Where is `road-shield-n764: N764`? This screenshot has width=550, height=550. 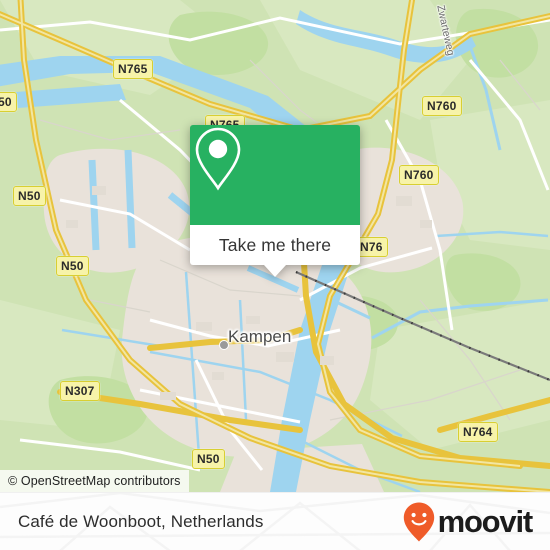
road-shield-n764: N764 is located at coordinates (478, 432).